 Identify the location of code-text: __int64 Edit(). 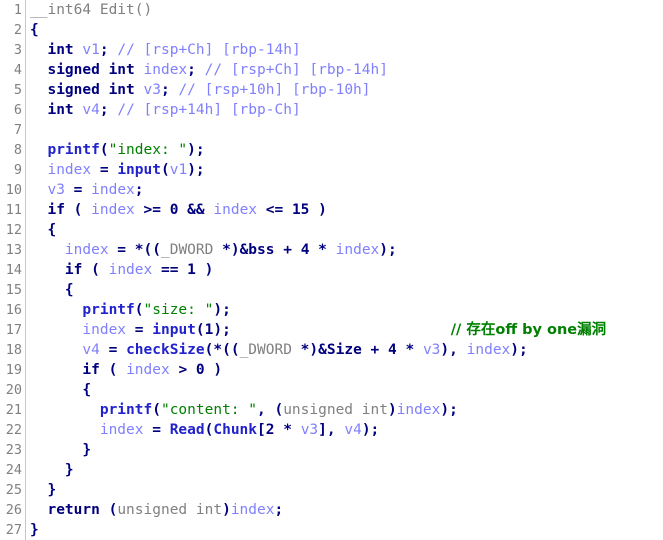
(344, 10).